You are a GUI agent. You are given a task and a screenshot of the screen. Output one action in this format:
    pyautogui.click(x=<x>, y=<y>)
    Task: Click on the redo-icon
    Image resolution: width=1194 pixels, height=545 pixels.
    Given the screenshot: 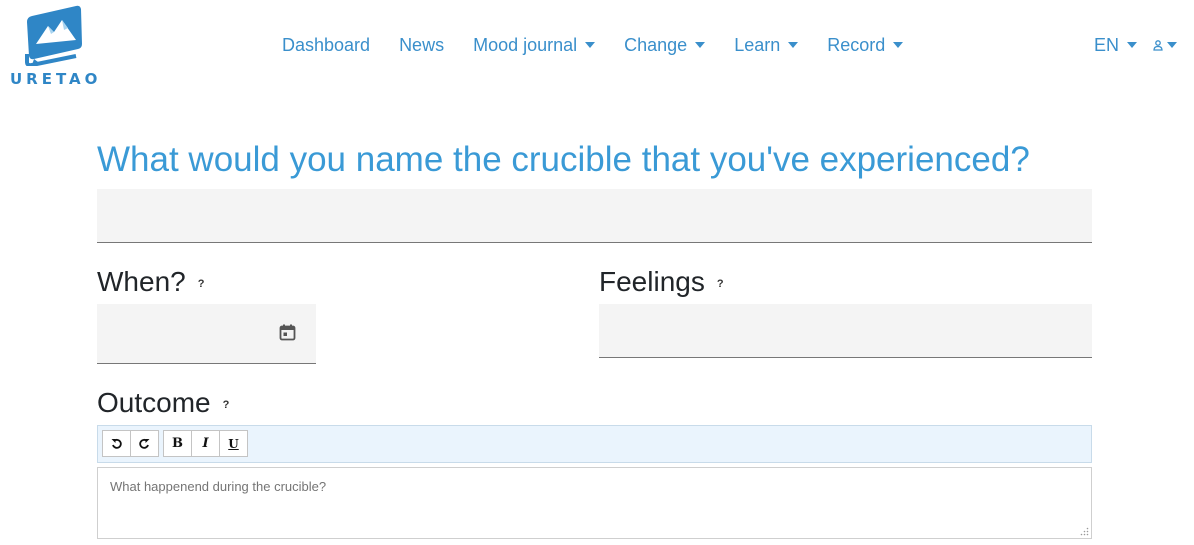 What is the action you would take?
    pyautogui.click(x=144, y=443)
    